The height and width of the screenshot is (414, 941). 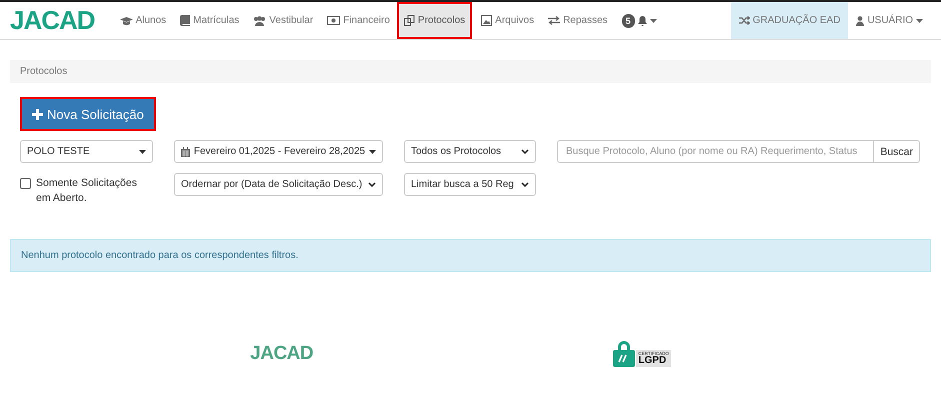 What do you see at coordinates (185, 151) in the screenshot?
I see `calendar-icon` at bounding box center [185, 151].